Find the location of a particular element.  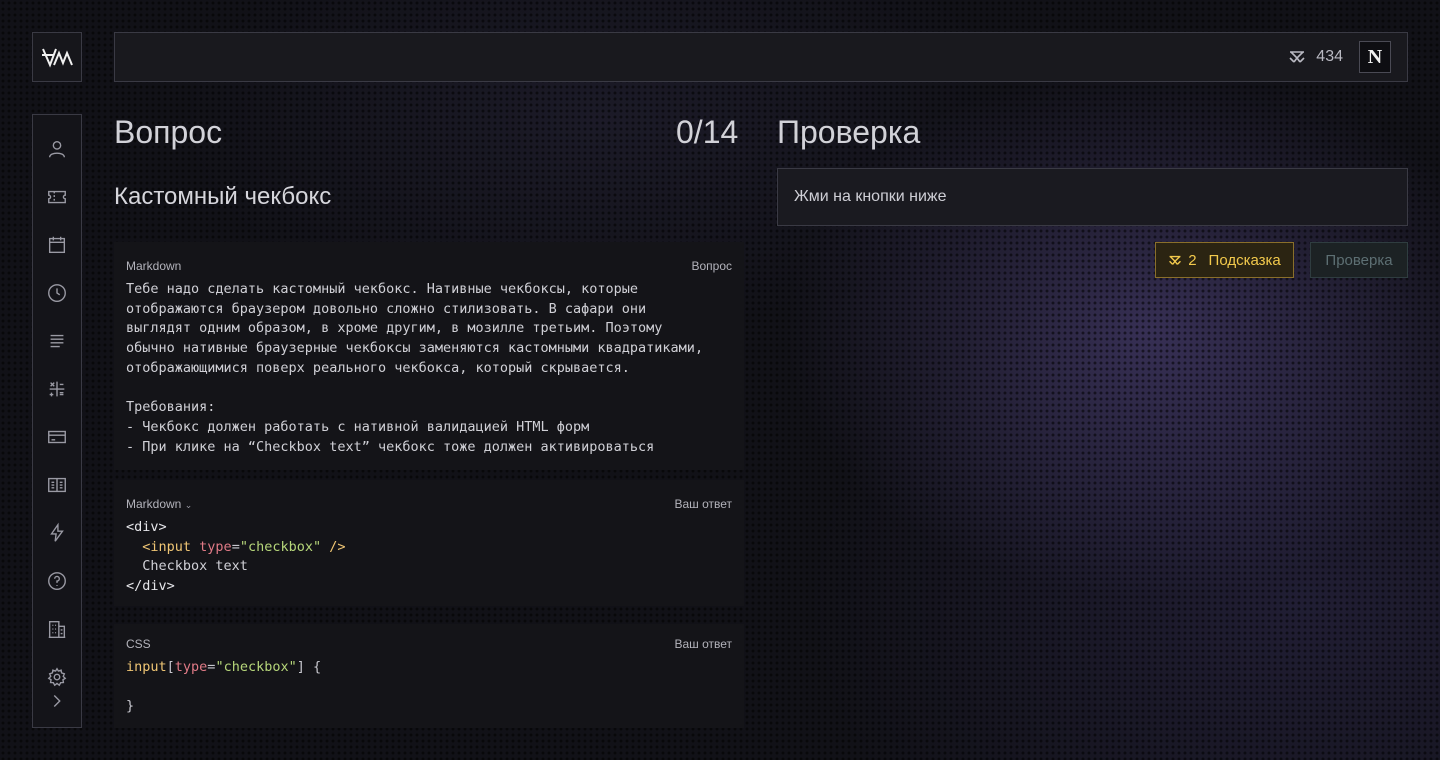

code-selector: input is located at coordinates (146, 667).